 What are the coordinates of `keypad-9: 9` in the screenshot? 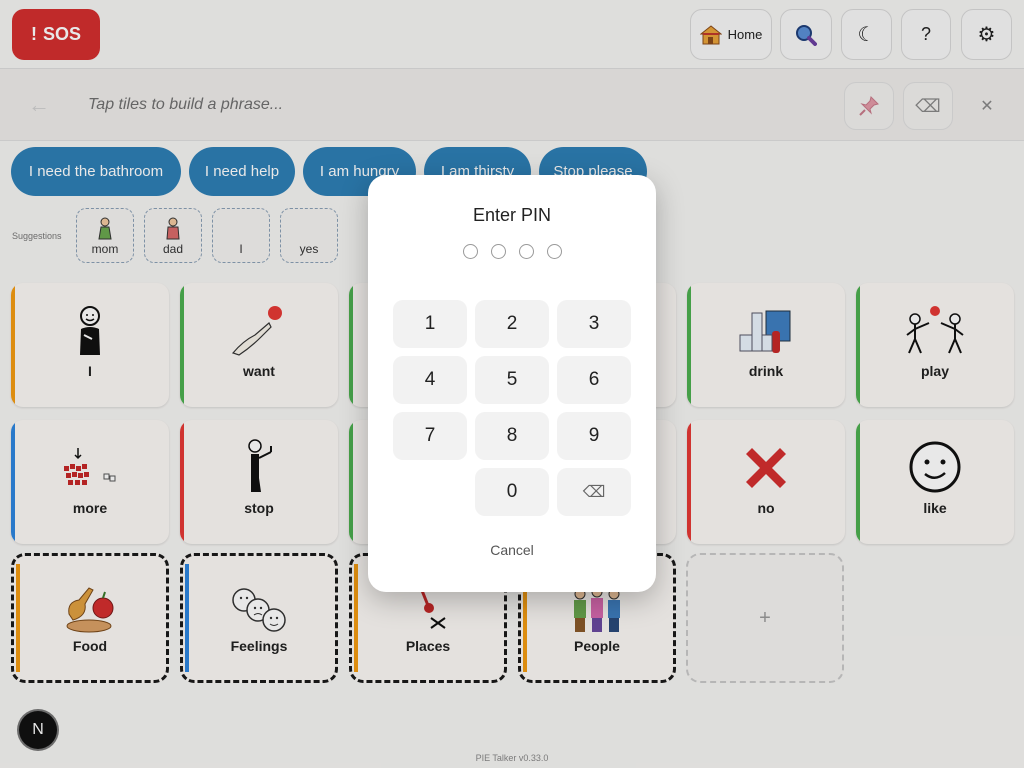 It's located at (594, 436).